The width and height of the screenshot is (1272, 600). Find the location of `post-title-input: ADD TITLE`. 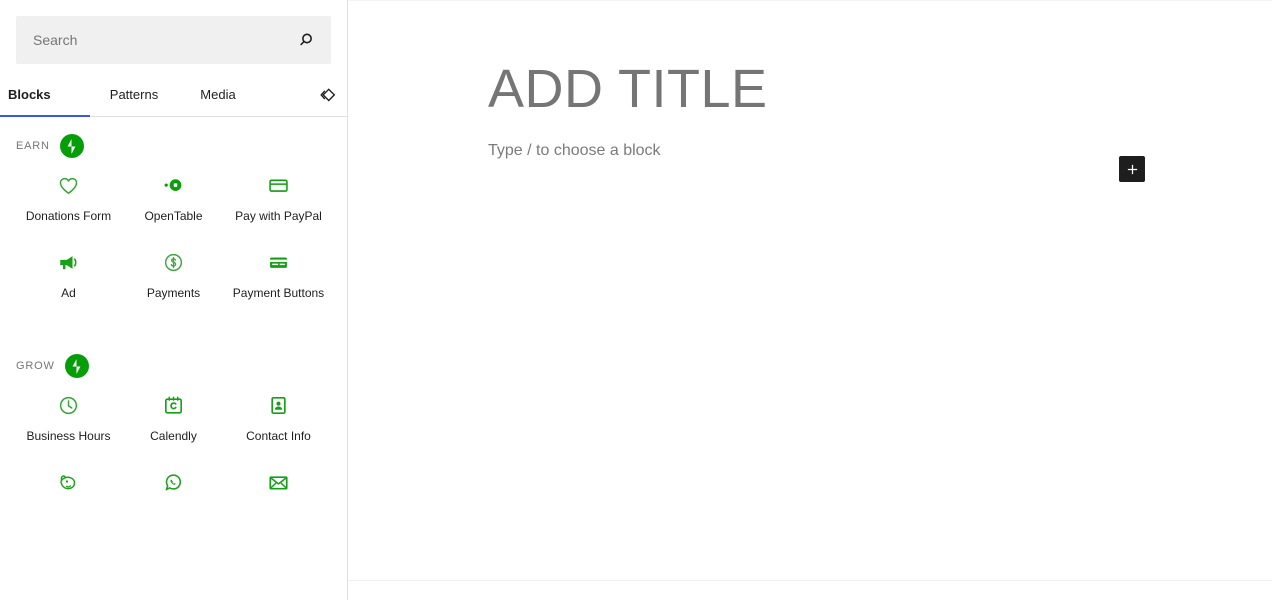

post-title-input: ADD TITLE is located at coordinates (810, 89).